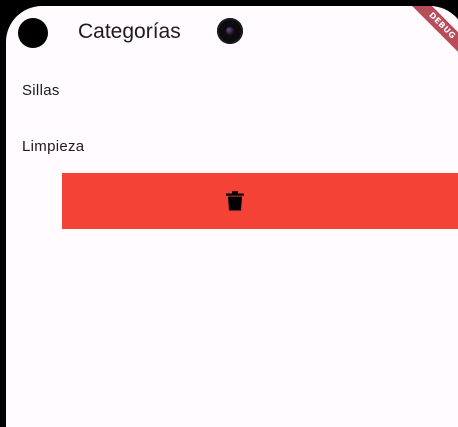 The image size is (458, 427). Describe the element at coordinates (235, 201) in the screenshot. I see `delete-icon` at that location.